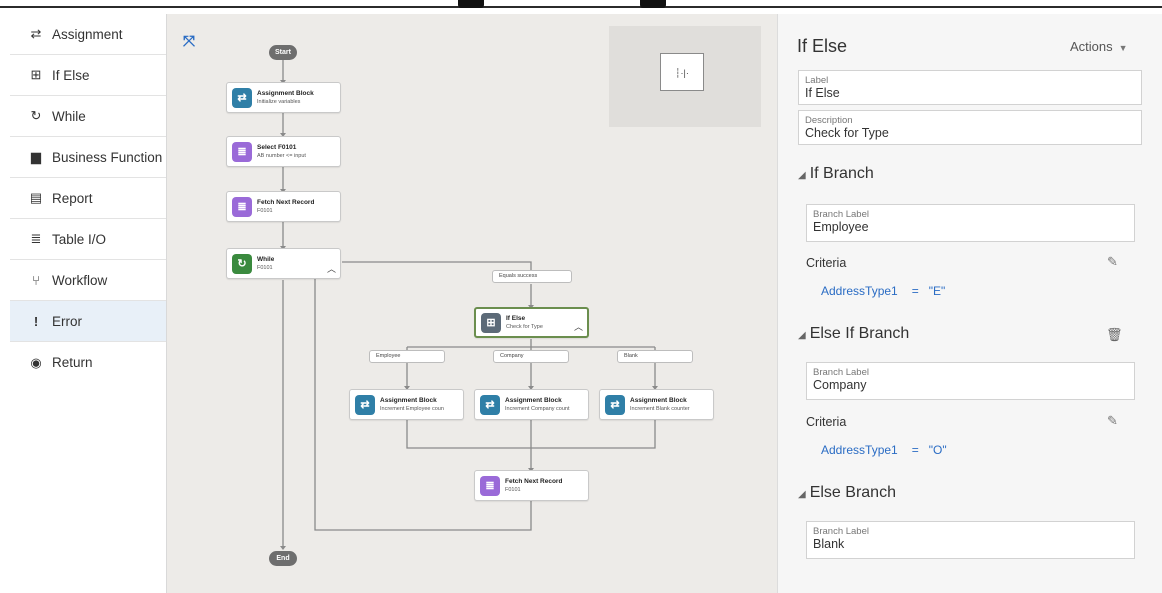 This screenshot has width=1162, height=593. Describe the element at coordinates (279, 102) in the screenshot. I see `node-subtitle: Initialize variables` at that location.